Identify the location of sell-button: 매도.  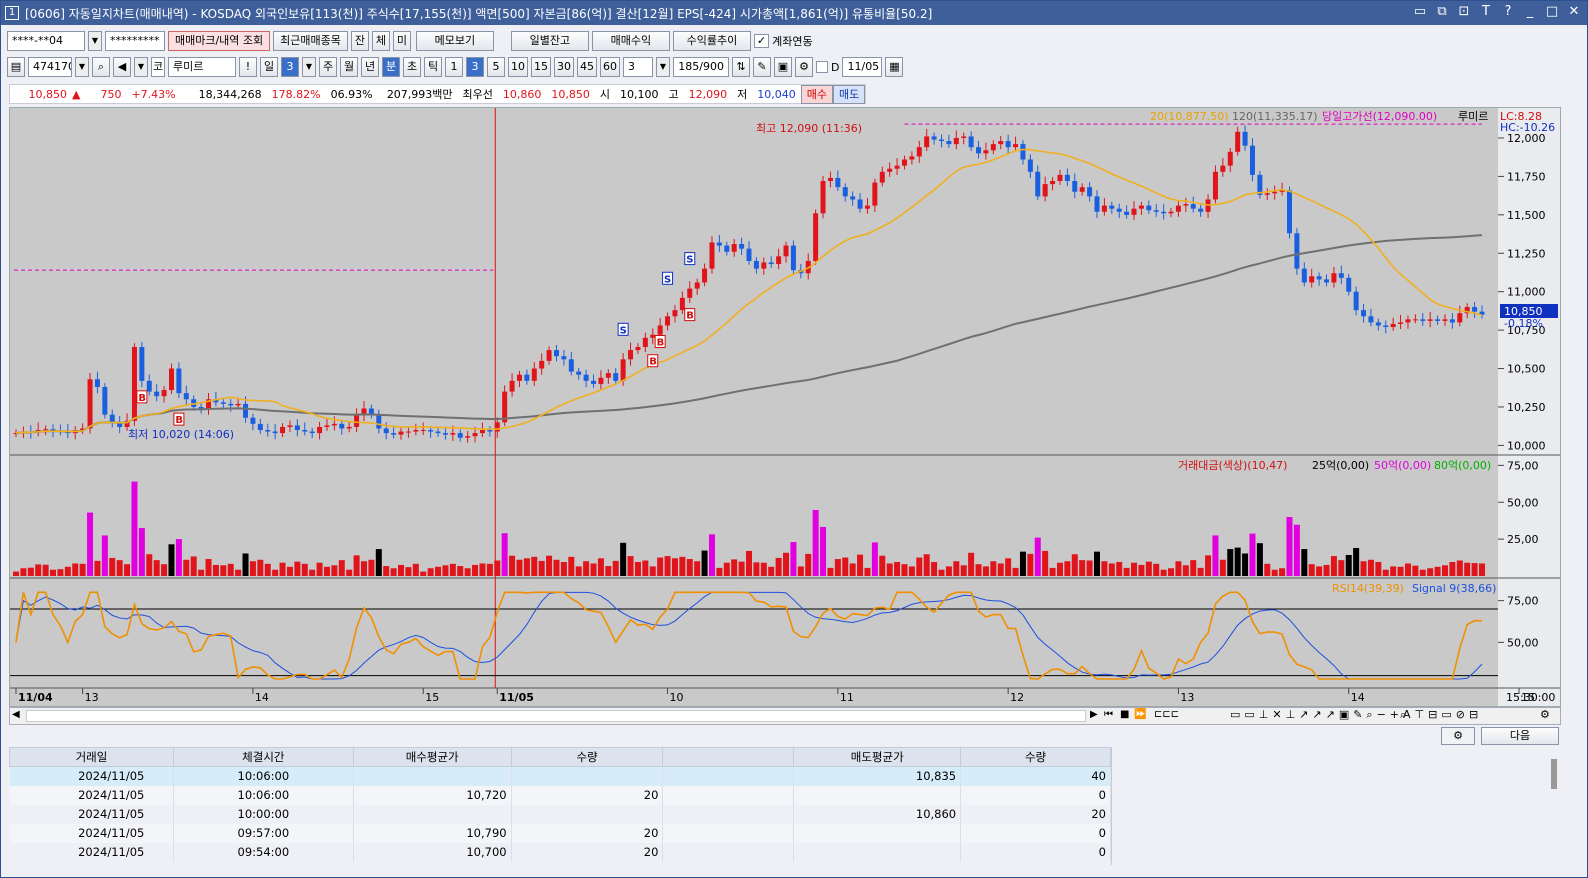
(849, 94).